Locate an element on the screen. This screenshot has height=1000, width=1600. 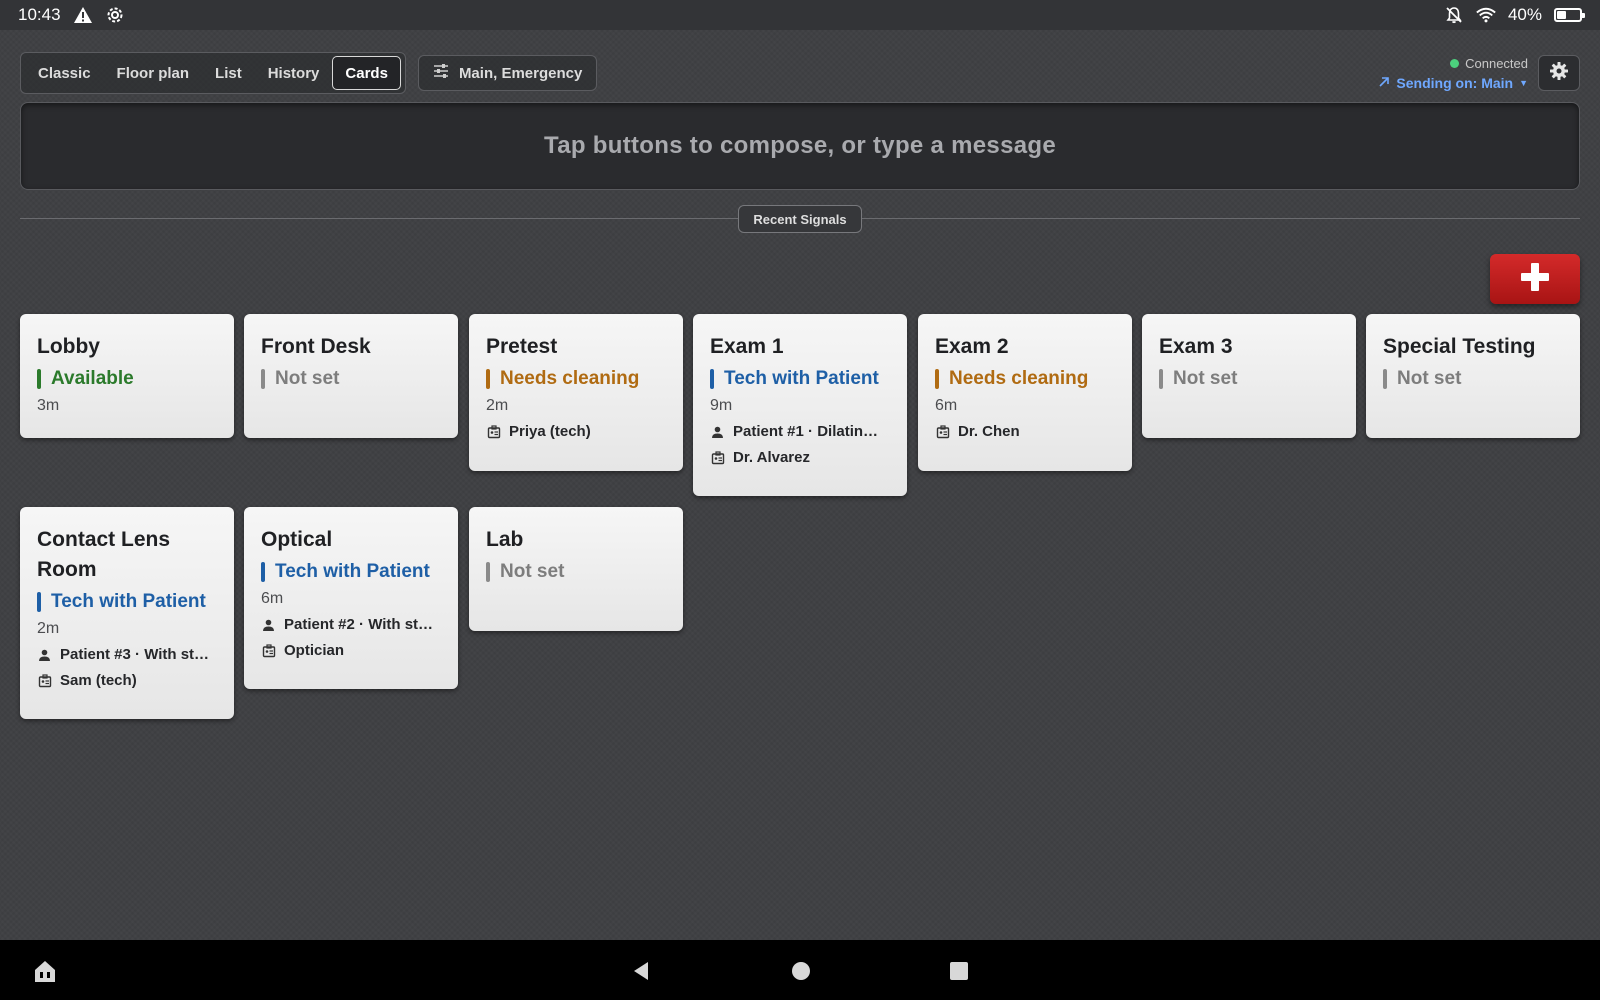
room-card: Lobby Available 3m is located at coordinates (127, 376).